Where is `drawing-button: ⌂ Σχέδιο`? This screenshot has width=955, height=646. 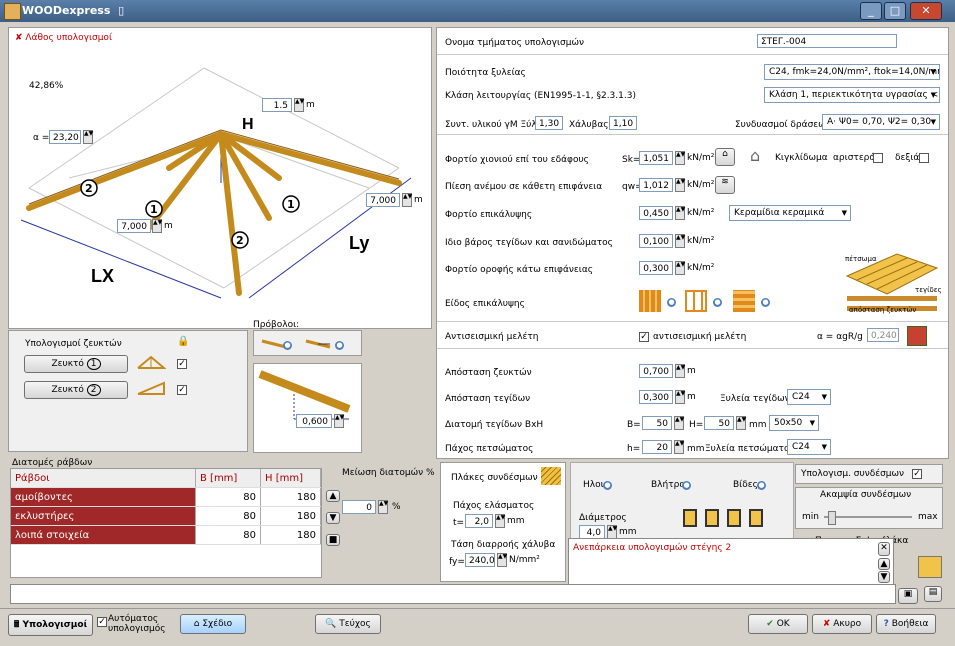 drawing-button: ⌂ Σχέδιο is located at coordinates (213, 624).